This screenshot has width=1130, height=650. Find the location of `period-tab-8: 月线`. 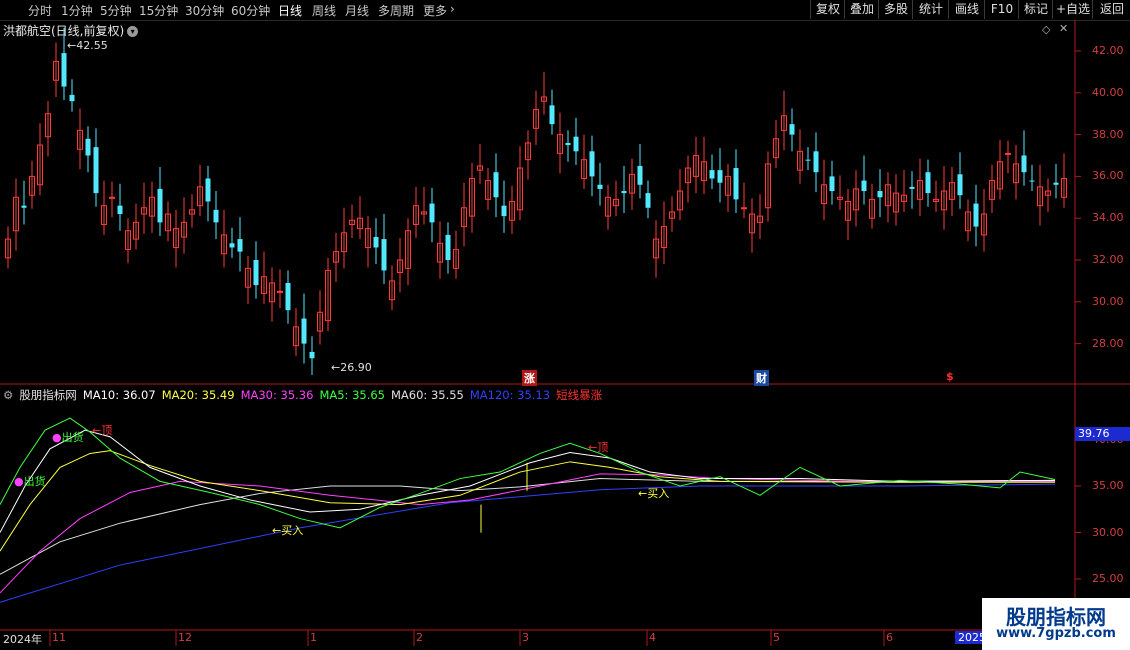

period-tab-8: 月线 is located at coordinates (357, 10).